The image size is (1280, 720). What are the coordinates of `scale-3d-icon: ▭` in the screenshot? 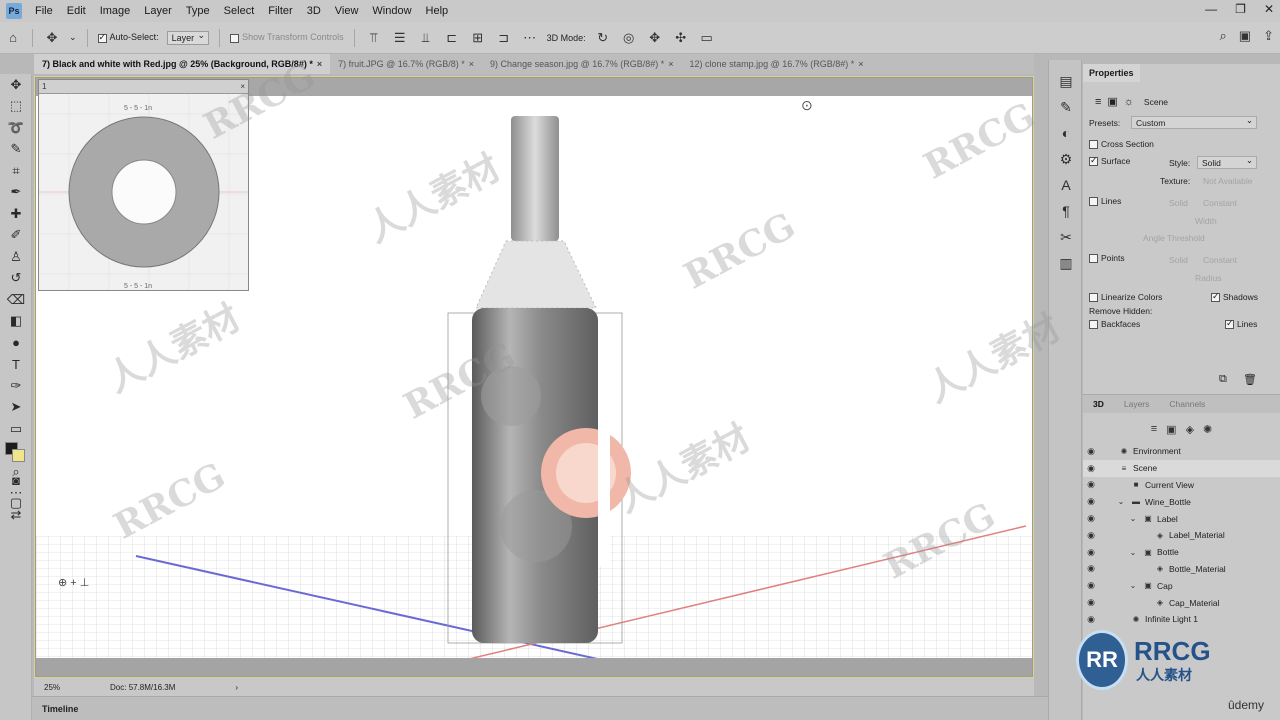 It's located at (707, 38).